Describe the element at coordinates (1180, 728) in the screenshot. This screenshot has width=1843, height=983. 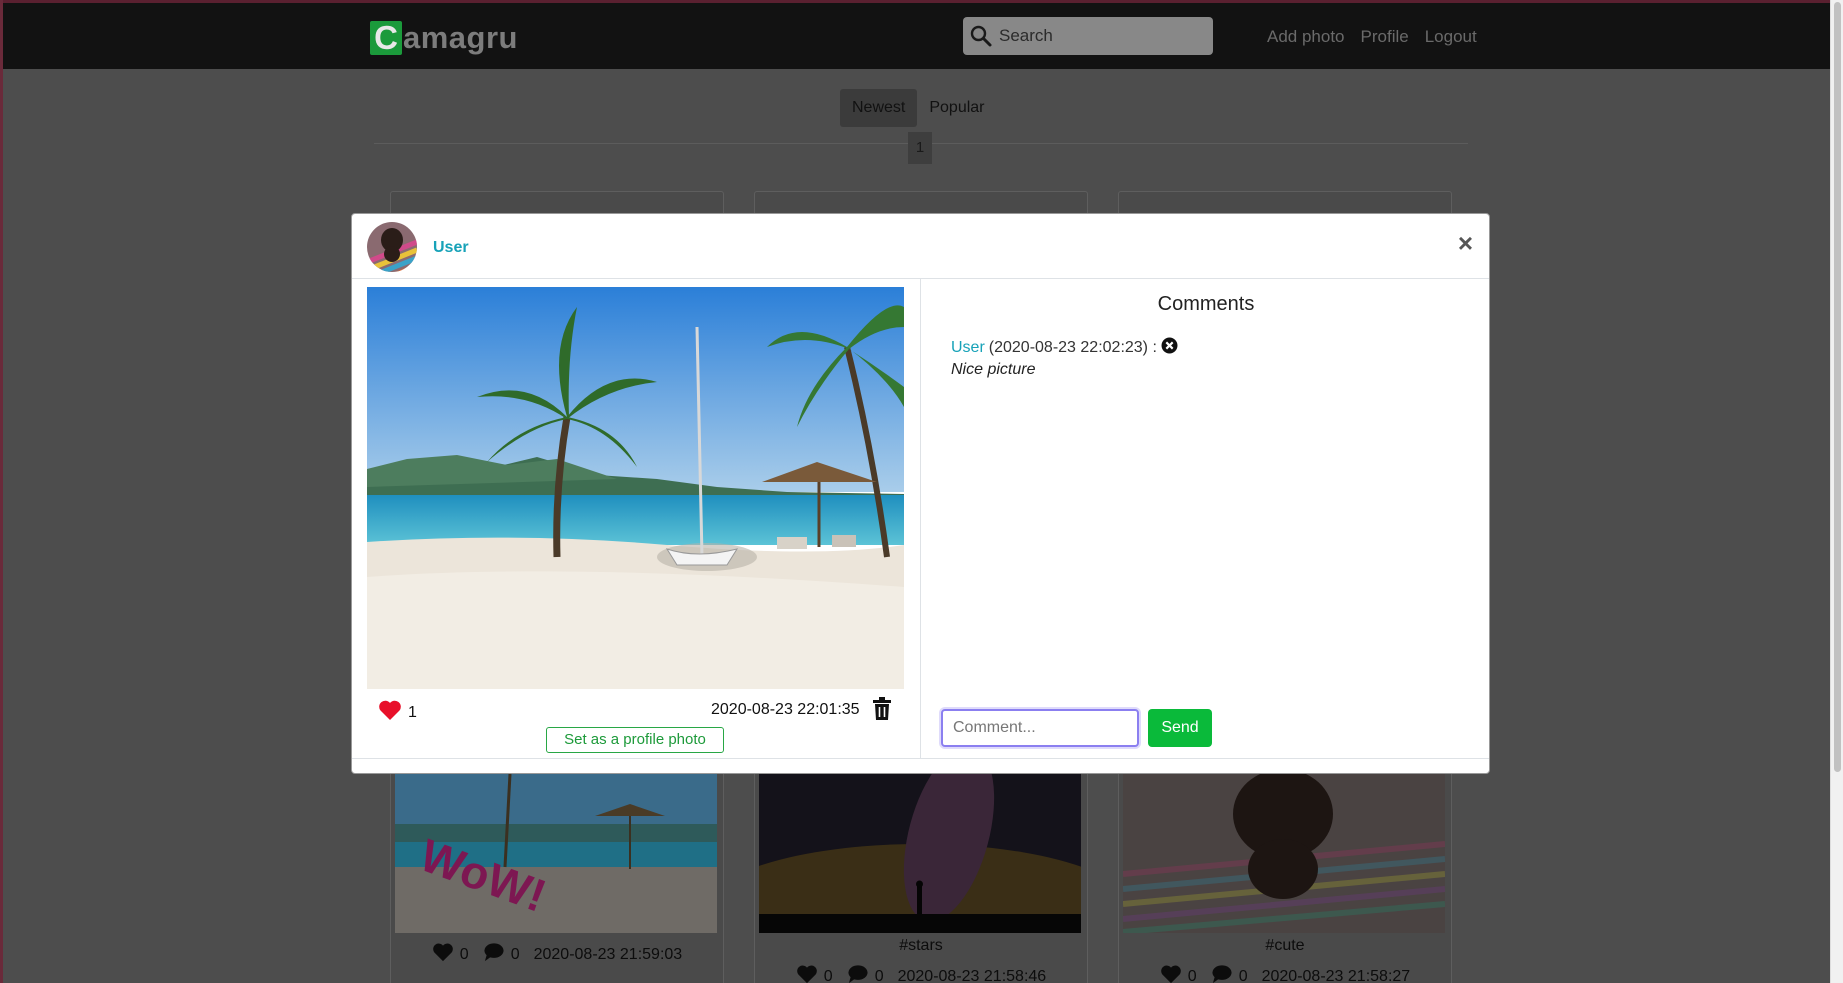
I see `send-button: Send` at that location.